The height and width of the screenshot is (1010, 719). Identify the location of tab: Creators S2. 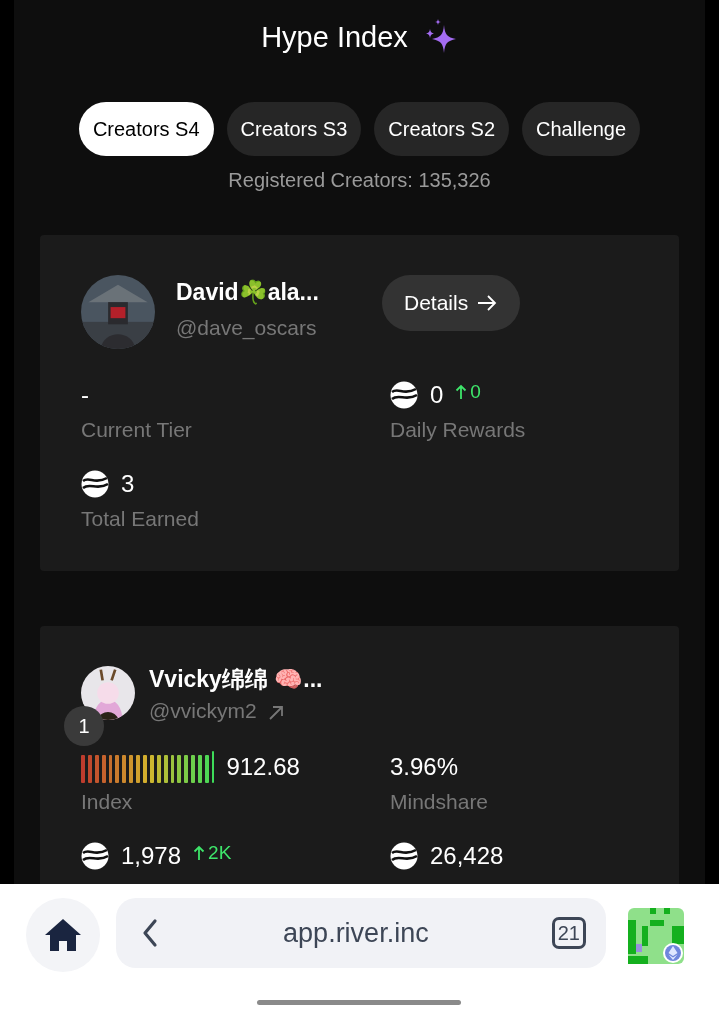
(442, 129).